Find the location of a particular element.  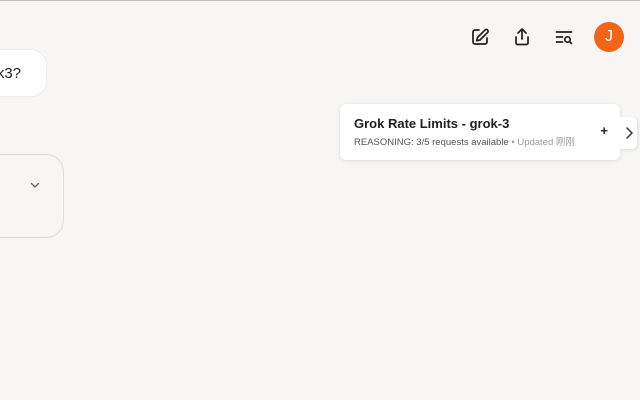

chevron-right-icon is located at coordinates (629, 133).